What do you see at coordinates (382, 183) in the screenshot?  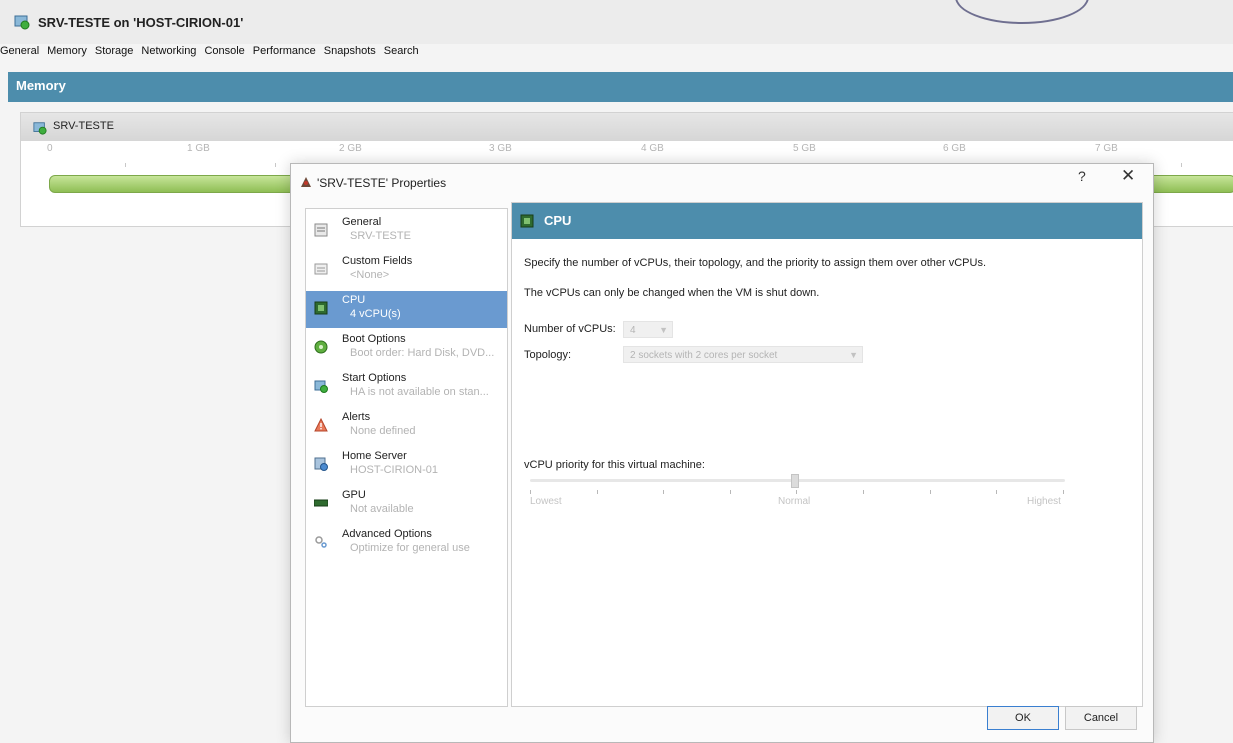 I see `dialog-title: 'SRV-TESTE' Properties` at bounding box center [382, 183].